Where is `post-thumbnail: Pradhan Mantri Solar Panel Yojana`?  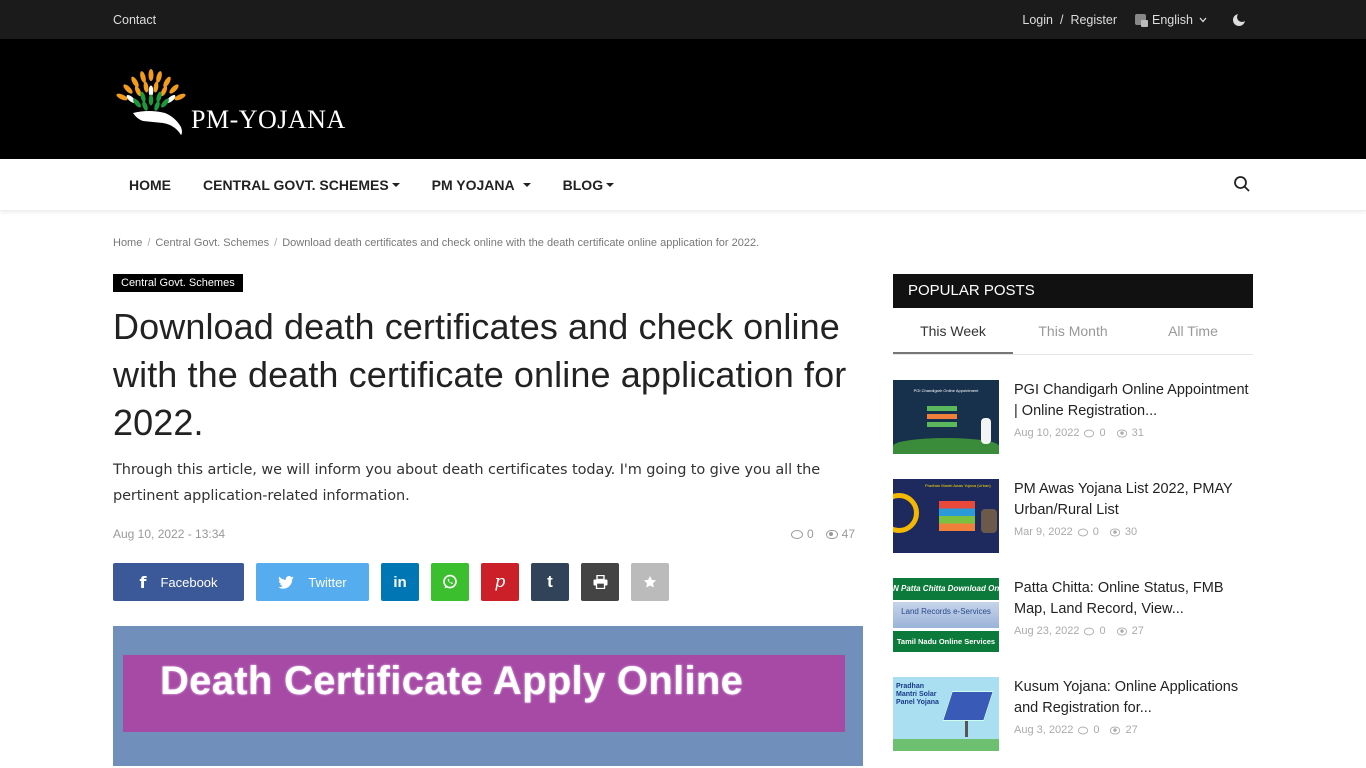 post-thumbnail: Pradhan Mantri Solar Panel Yojana is located at coordinates (946, 714).